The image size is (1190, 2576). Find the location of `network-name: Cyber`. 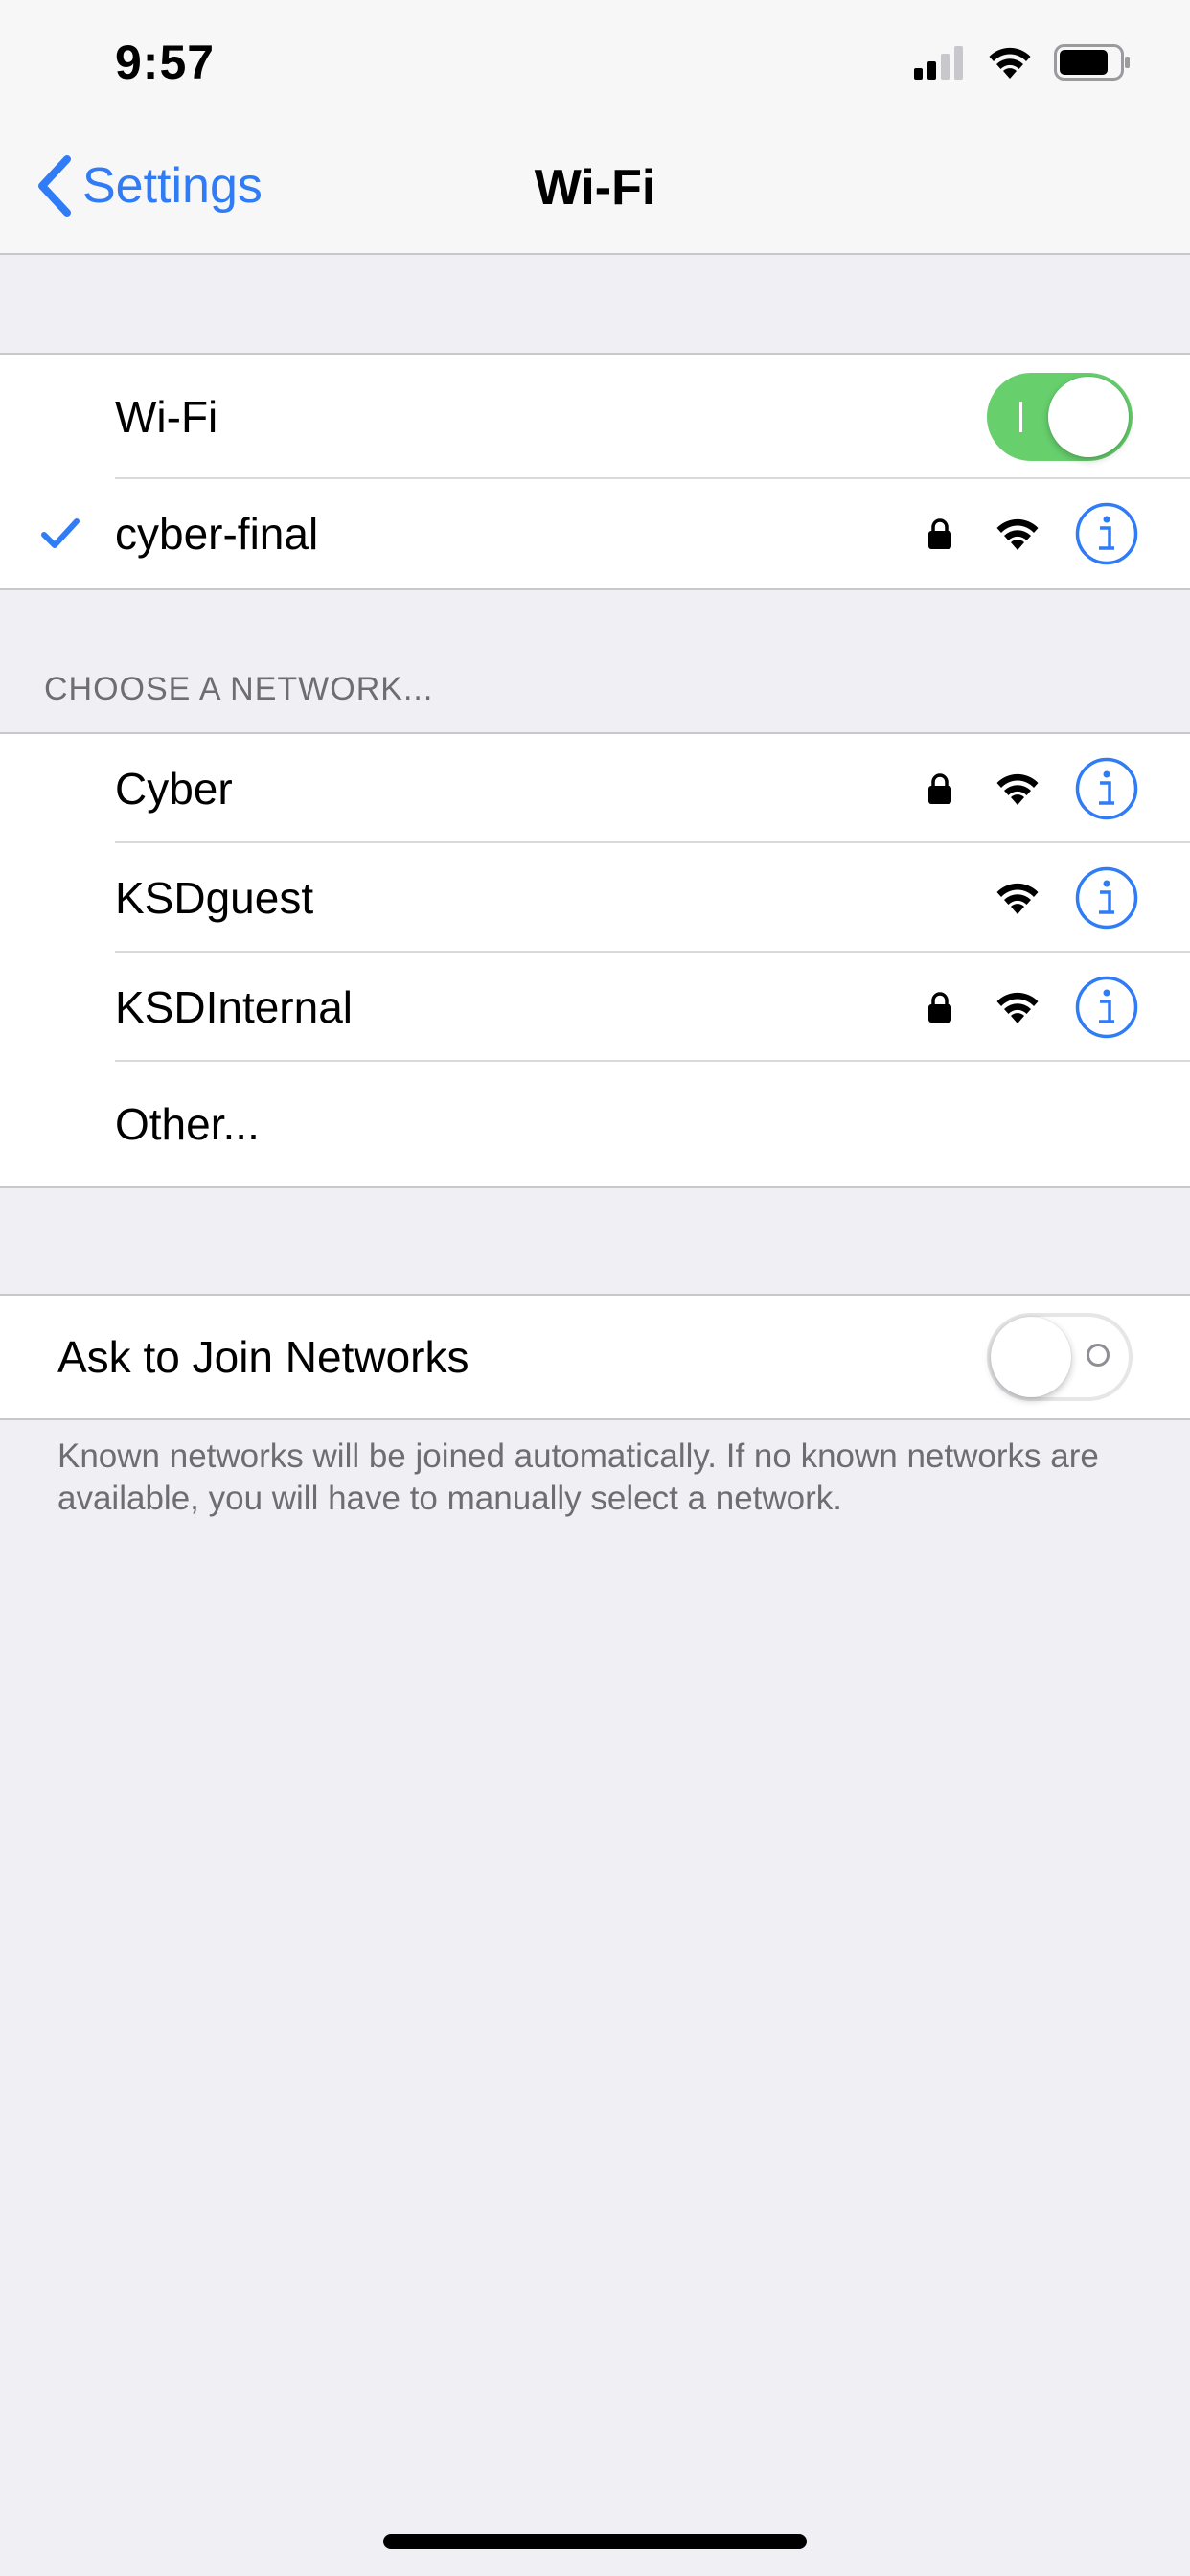

network-name: Cyber is located at coordinates (174, 789).